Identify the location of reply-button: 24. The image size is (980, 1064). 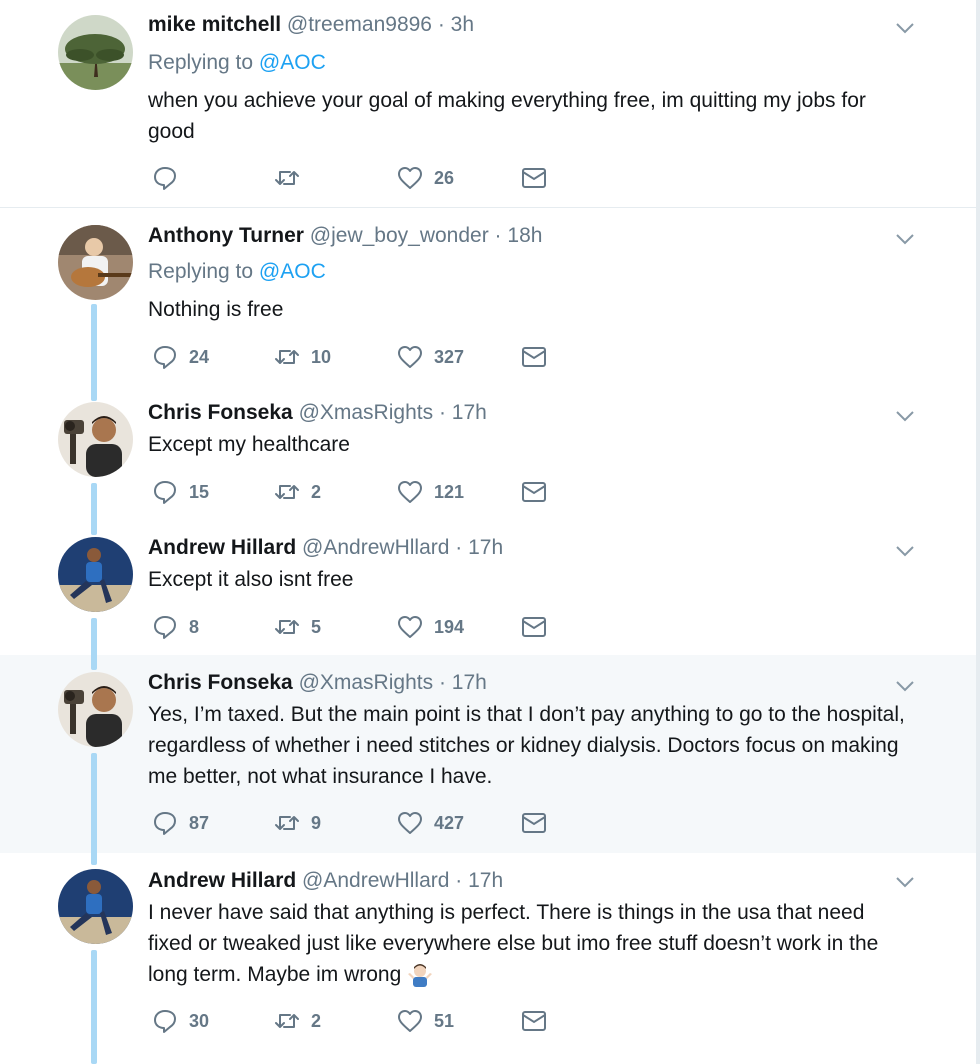
(180, 357).